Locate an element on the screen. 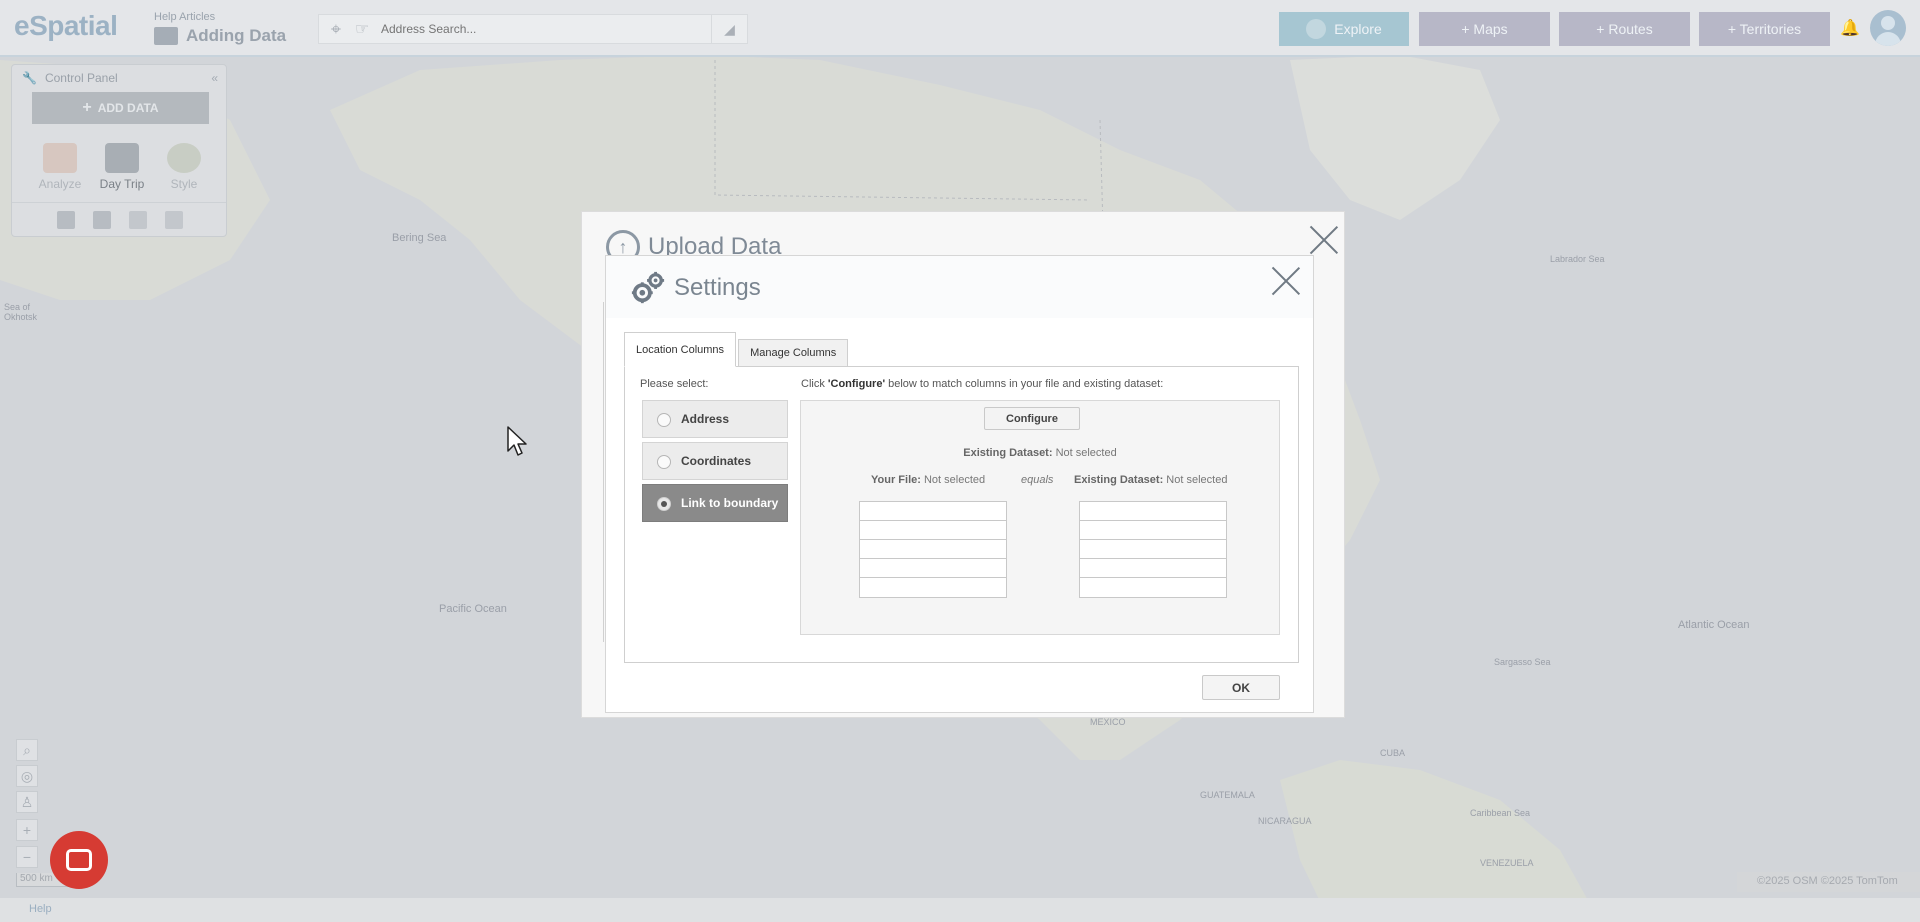 This screenshot has height=922, width=1920. day-trip-tool: Day Trip is located at coordinates (122, 167).